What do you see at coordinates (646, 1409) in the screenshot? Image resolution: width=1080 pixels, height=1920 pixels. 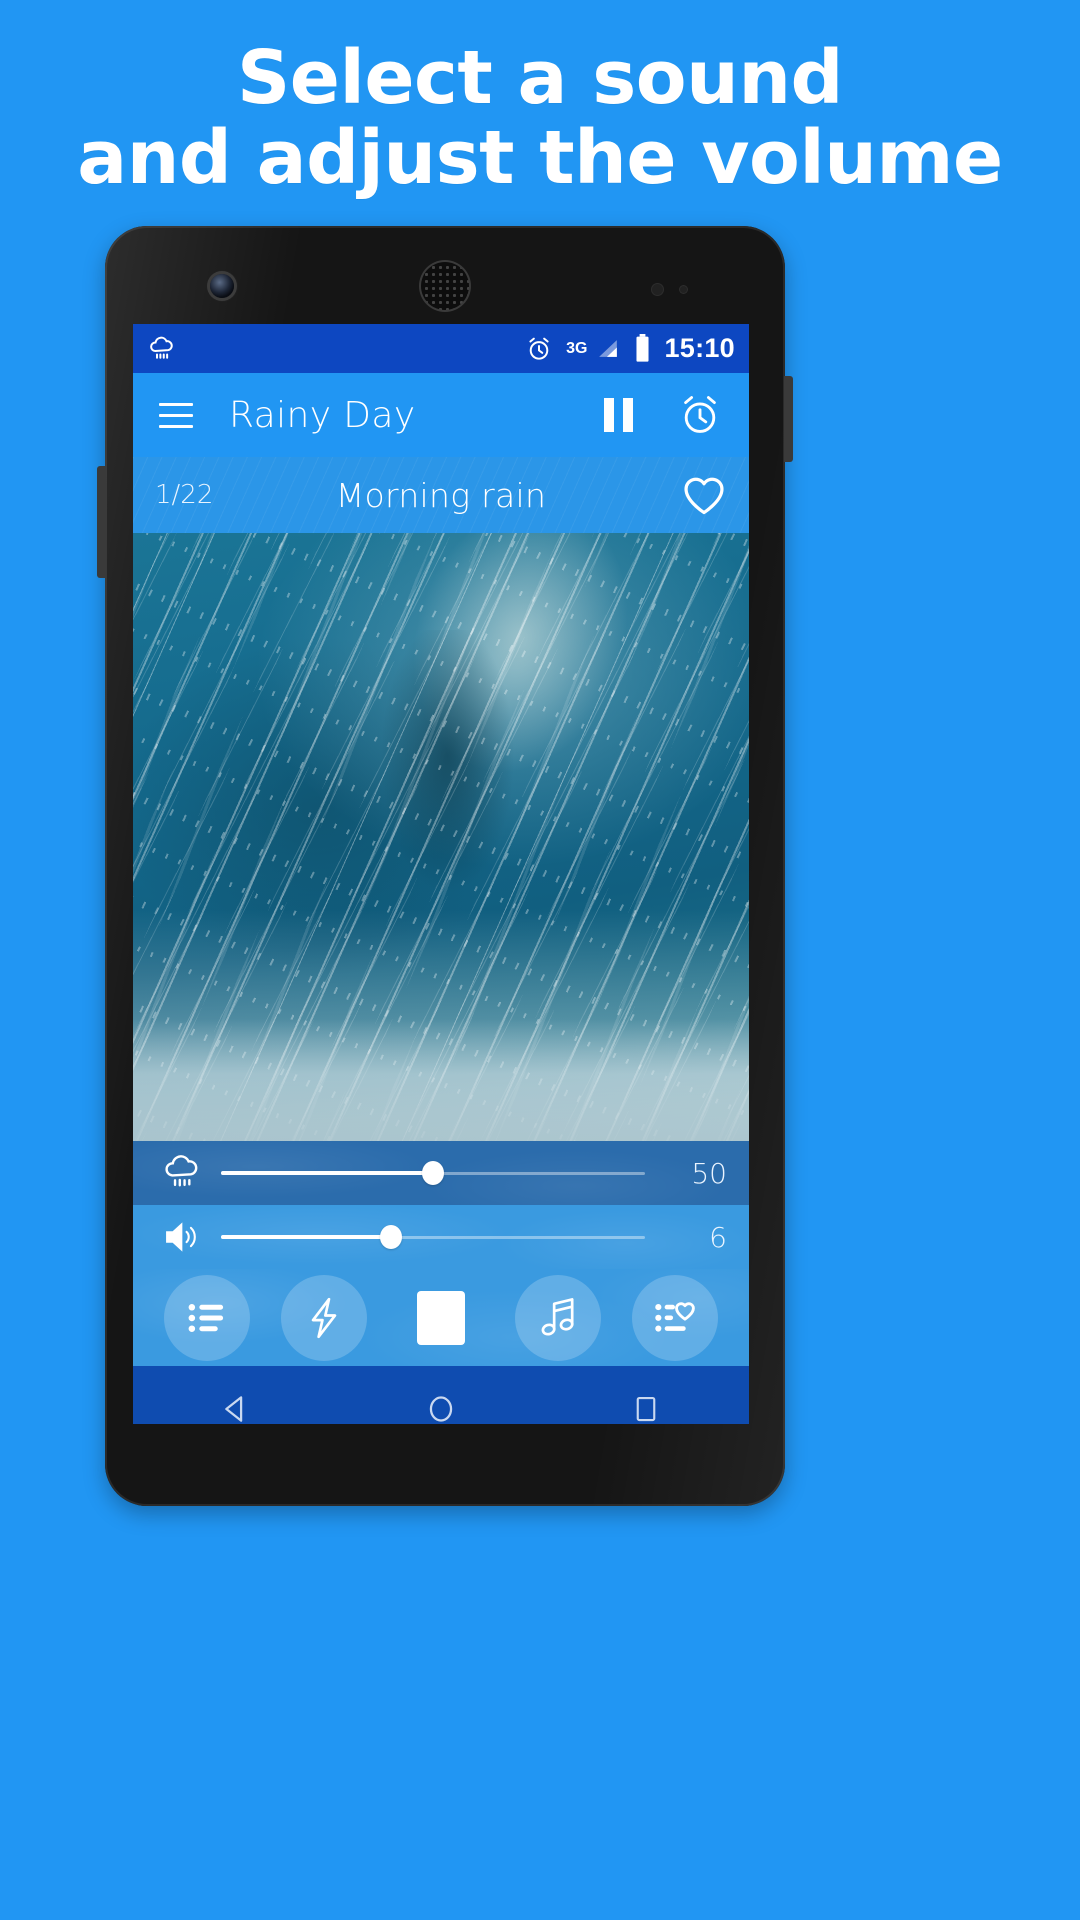 I see `recents-square-icon` at bounding box center [646, 1409].